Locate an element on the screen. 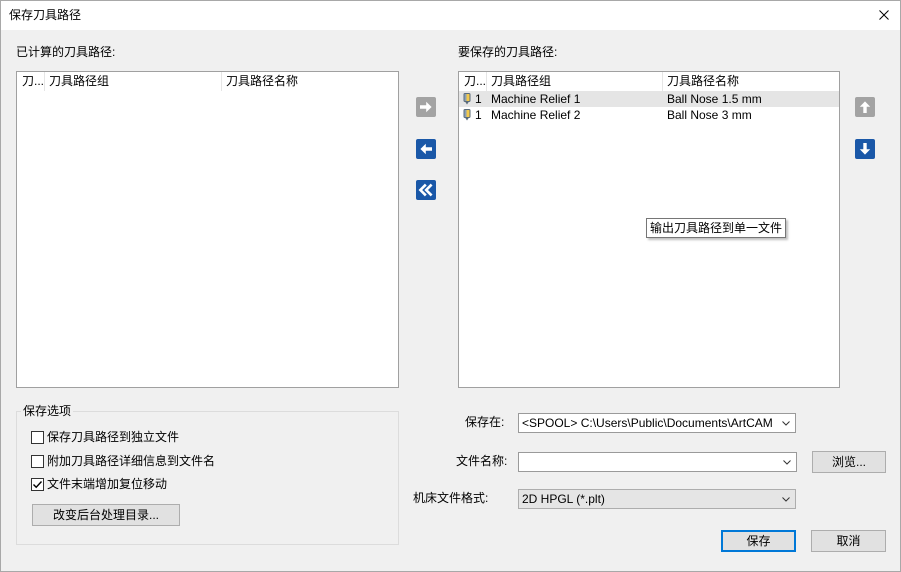 The height and width of the screenshot is (572, 901). save-list-header: 刀... 刀具路径组 刀具路径名称 is located at coordinates (649, 81).